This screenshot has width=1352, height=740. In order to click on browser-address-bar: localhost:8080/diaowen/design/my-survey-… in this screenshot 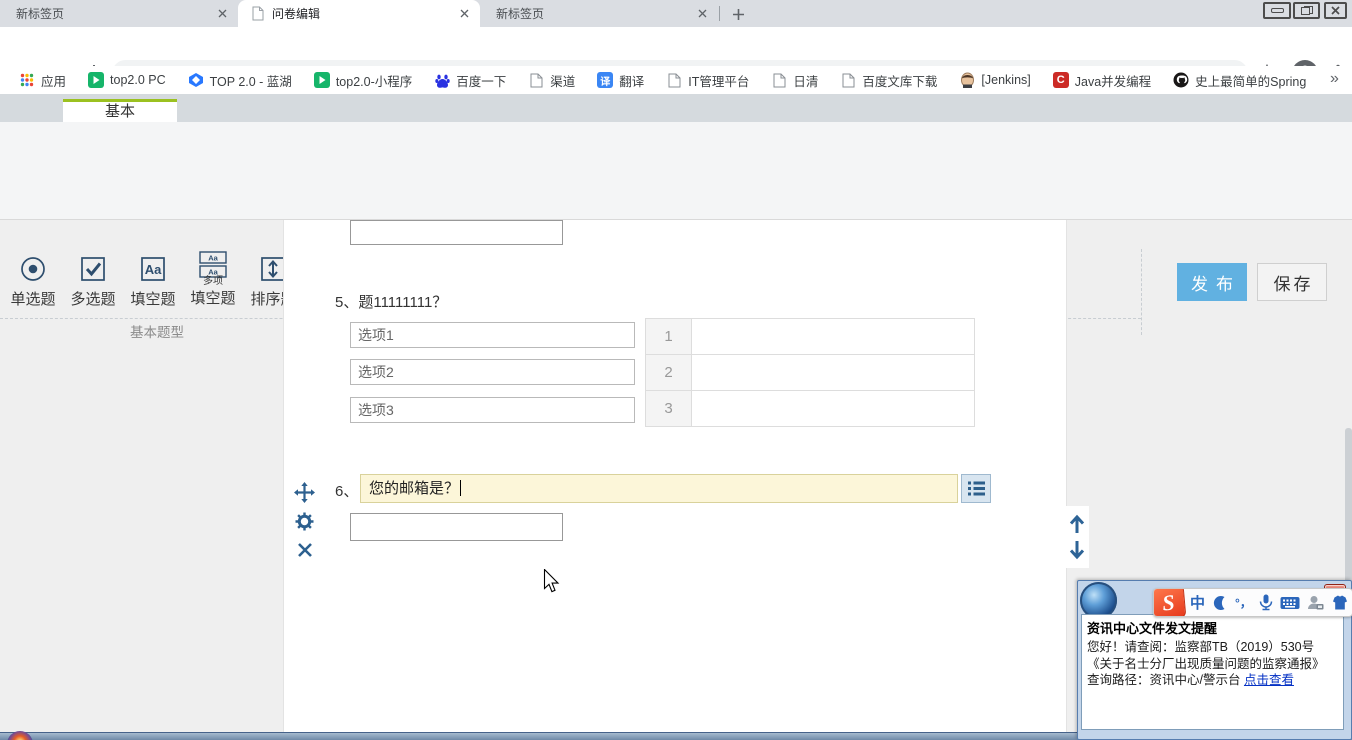, I will do `click(676, 57)`.